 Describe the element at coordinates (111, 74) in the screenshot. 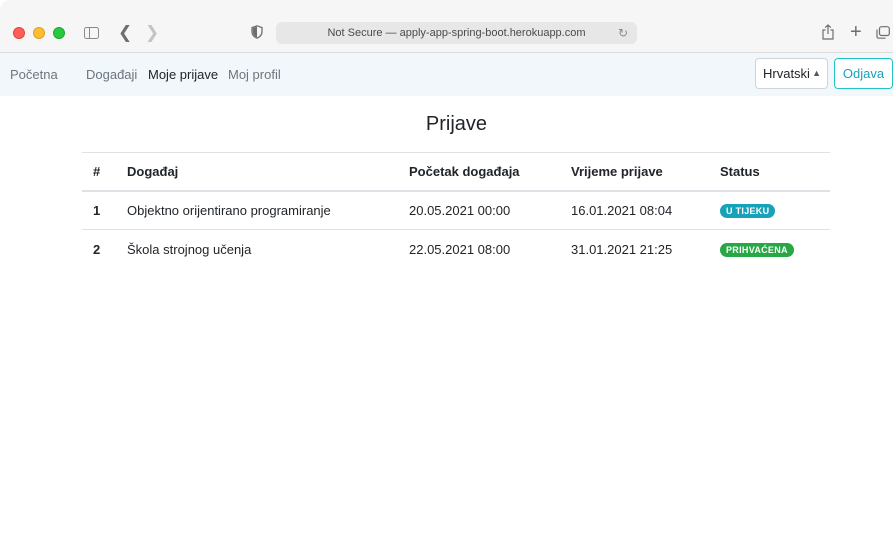

I see `nav-link-events: Događaji` at that location.